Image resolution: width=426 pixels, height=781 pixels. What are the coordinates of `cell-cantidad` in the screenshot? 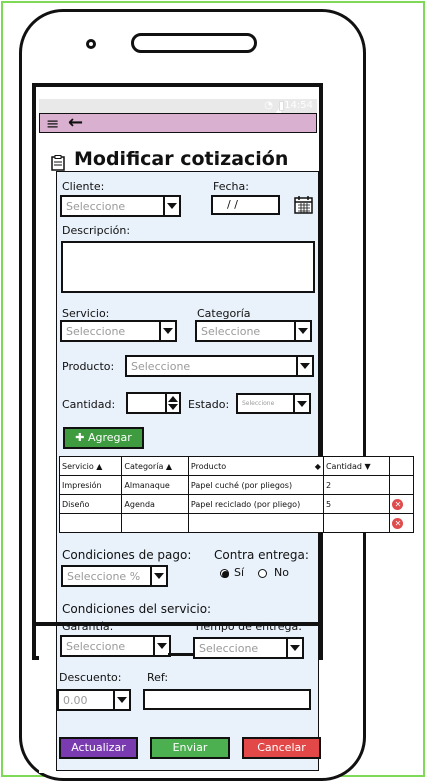 It's located at (356, 523).